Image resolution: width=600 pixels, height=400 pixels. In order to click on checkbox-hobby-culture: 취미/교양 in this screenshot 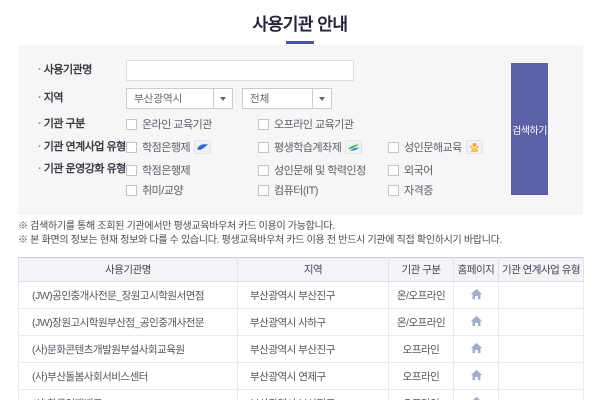, I will do `click(192, 190)`.